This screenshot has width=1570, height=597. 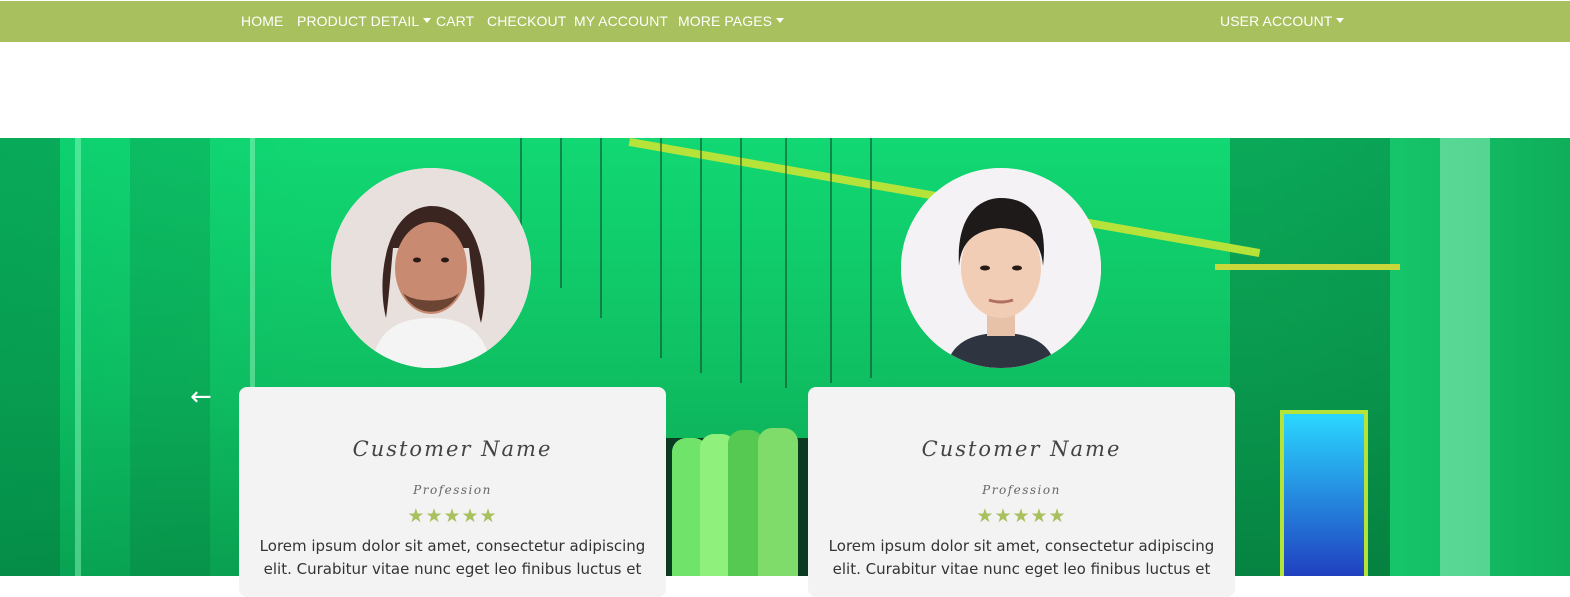 I want to click on nav-my-account: MY ACCOUNT, so click(x=621, y=21).